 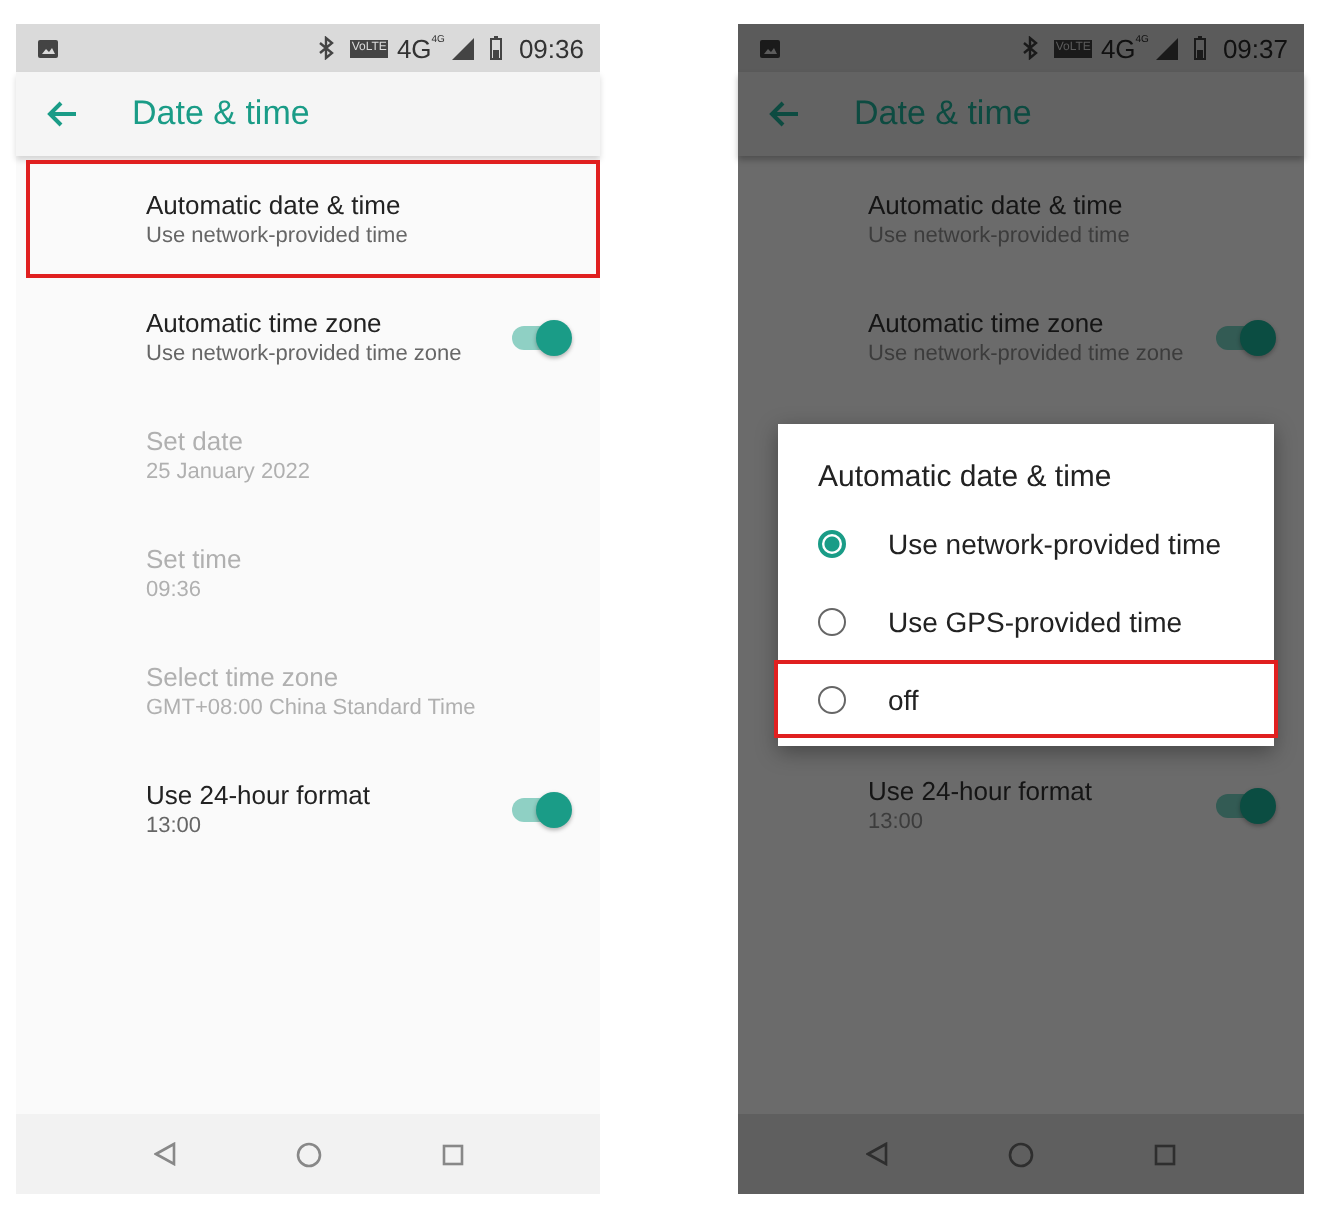 I want to click on setting-summary: Use network-provided time zone, so click(x=305, y=354).